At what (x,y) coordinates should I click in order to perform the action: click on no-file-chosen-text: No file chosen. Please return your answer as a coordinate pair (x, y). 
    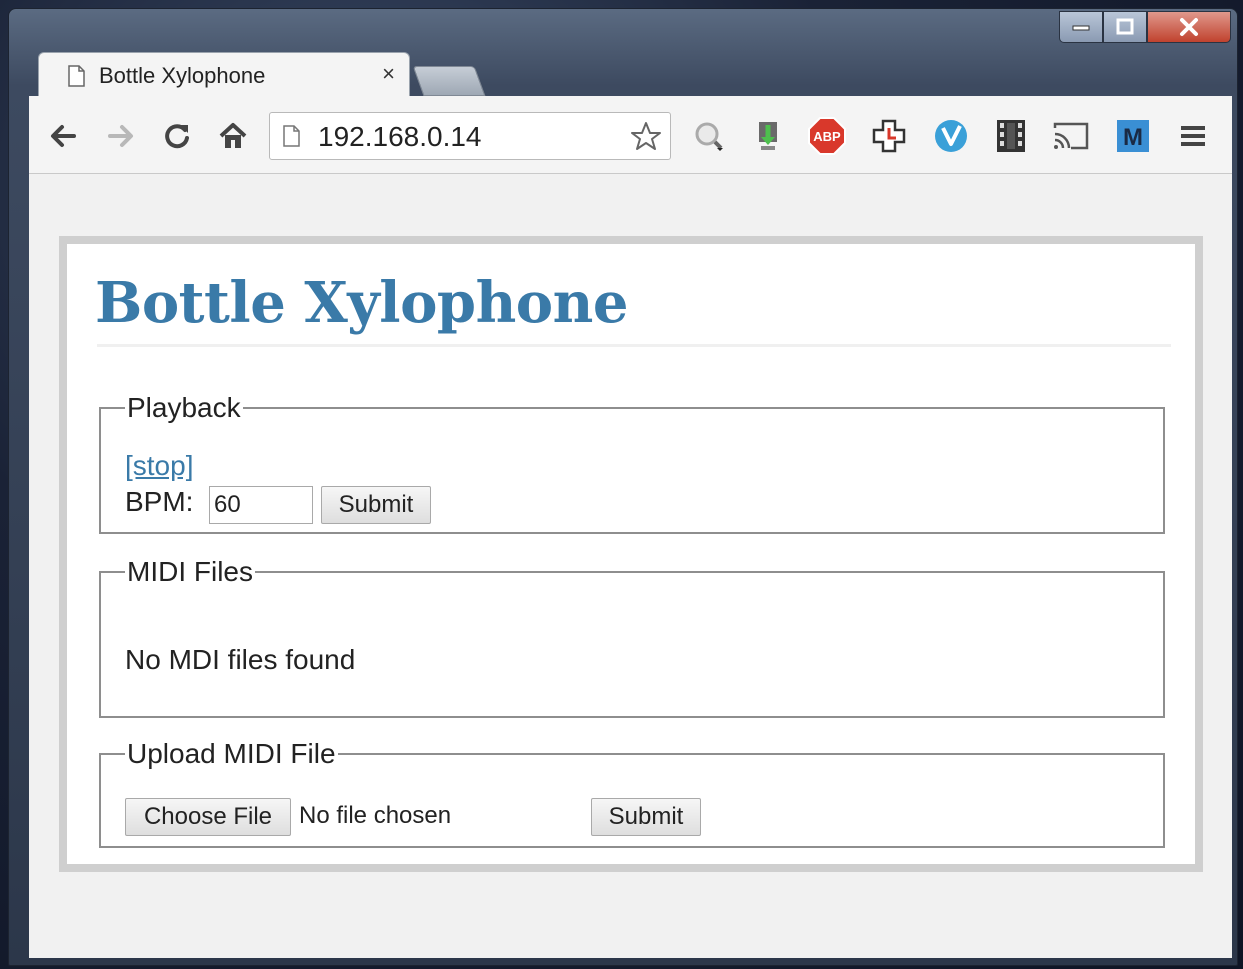
    Looking at the image, I should click on (375, 815).